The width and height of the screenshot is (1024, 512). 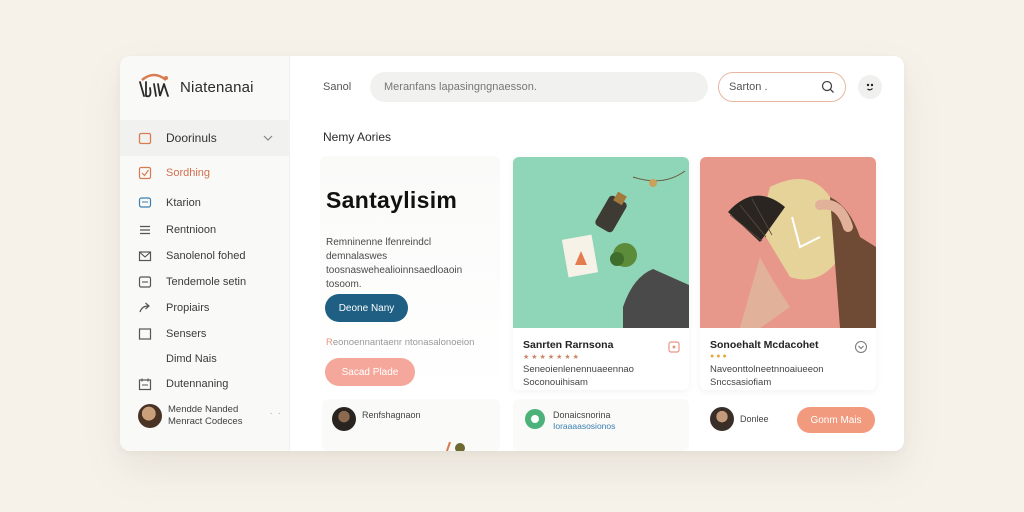 I want to click on secondary-cta-button: Sacad Plade, so click(x=370, y=372).